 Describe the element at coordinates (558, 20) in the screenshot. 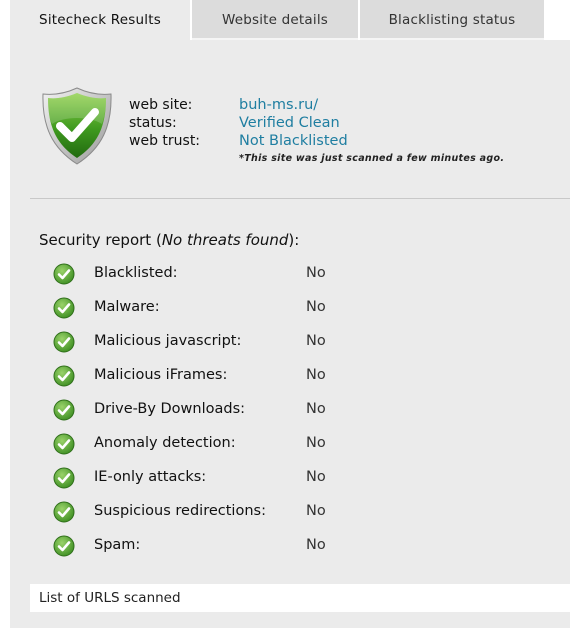

I see `tab-bar-gap` at that location.